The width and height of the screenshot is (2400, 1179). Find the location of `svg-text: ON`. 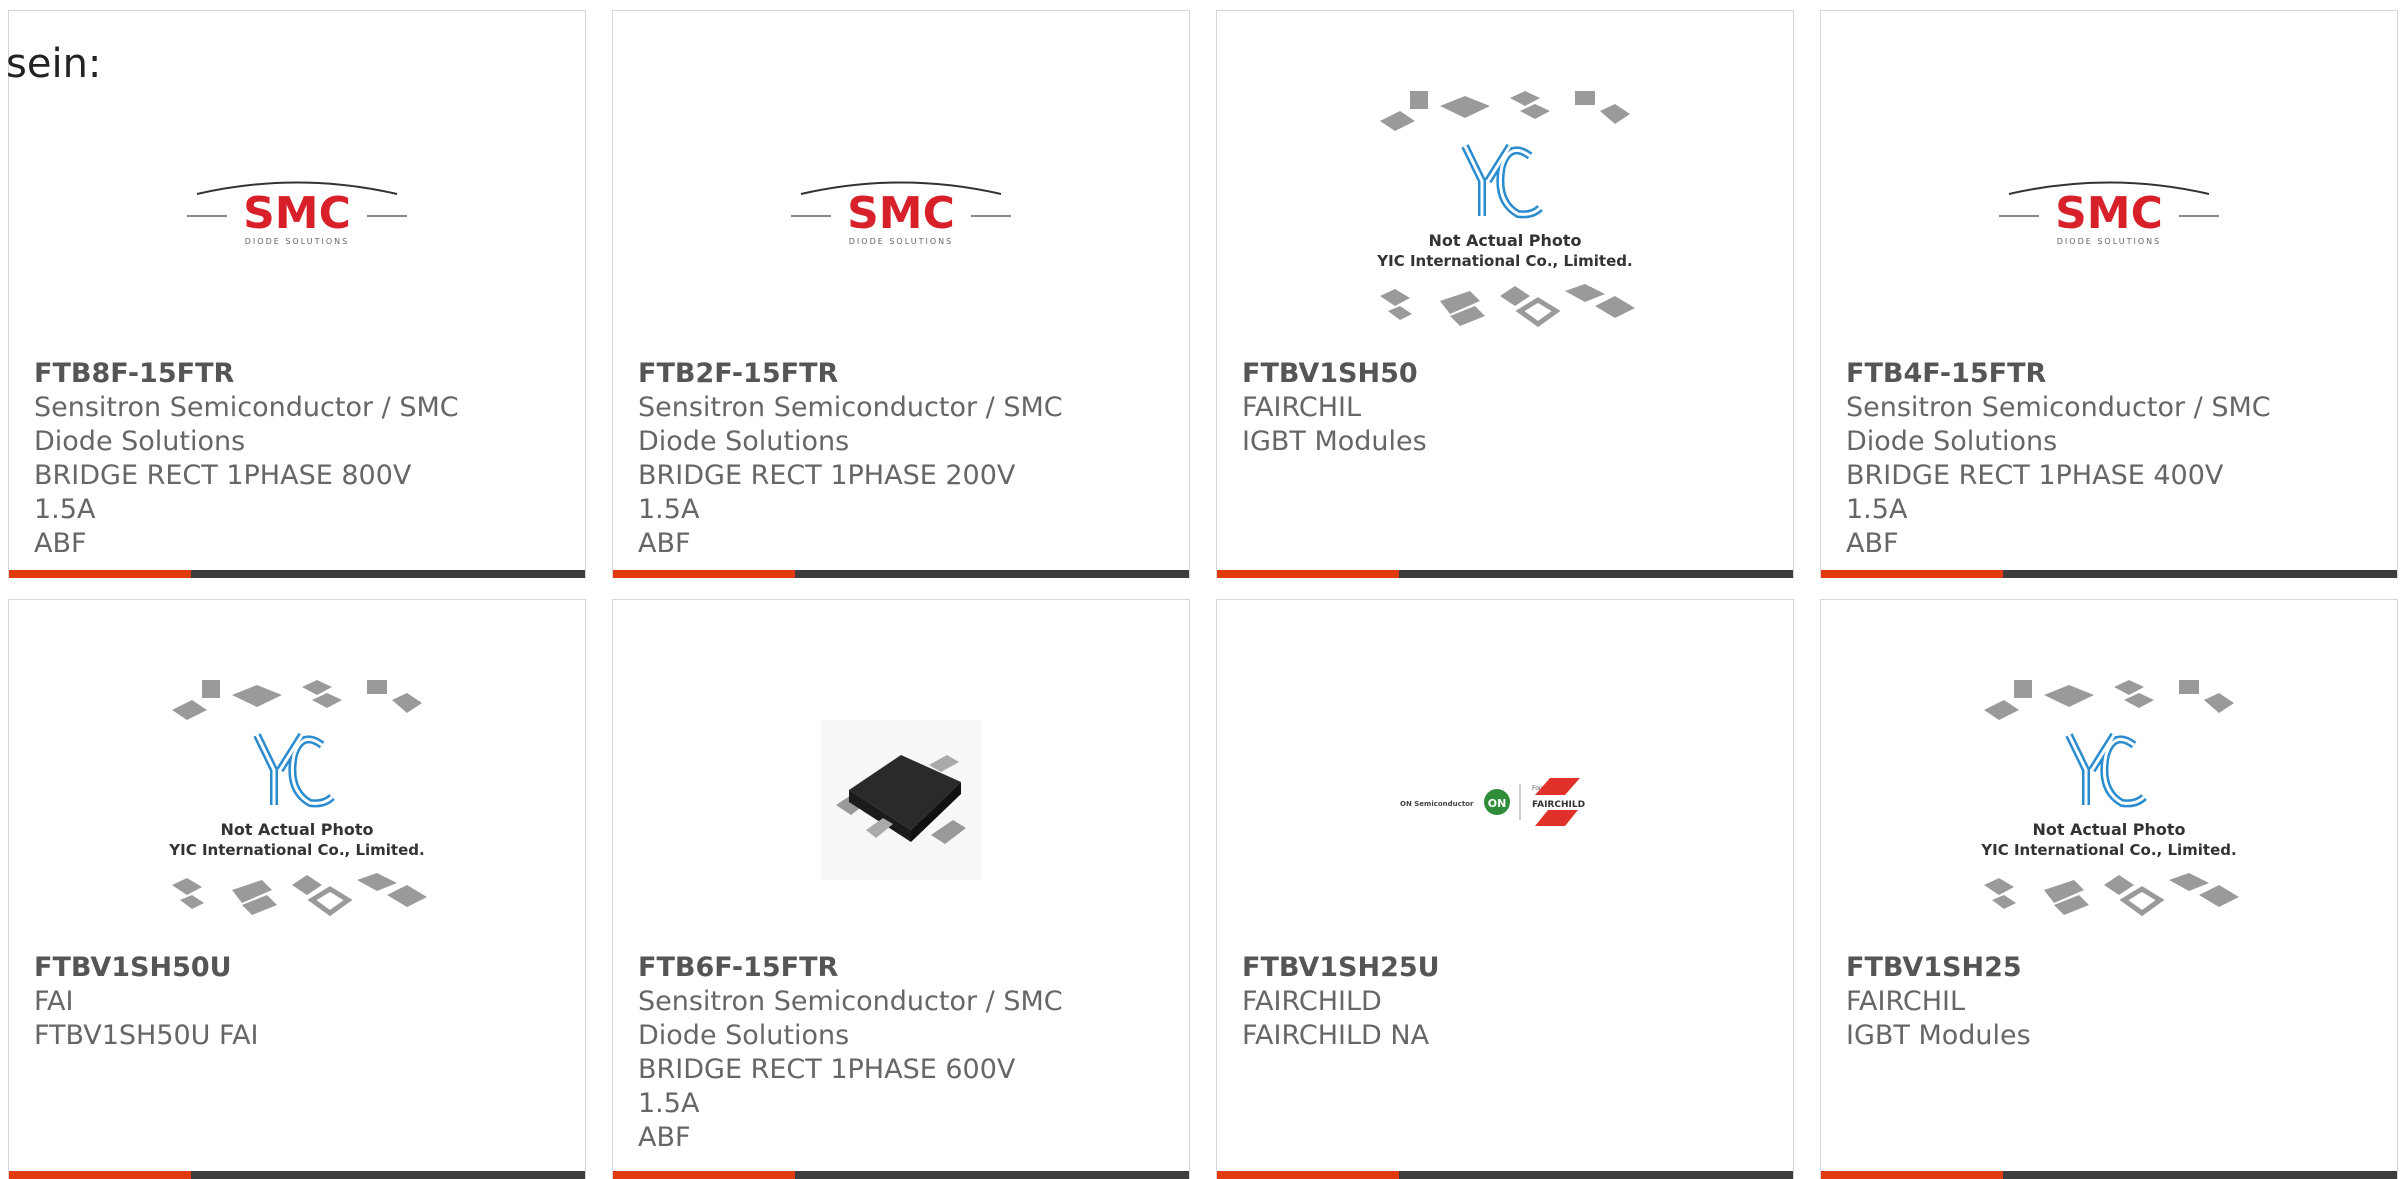

svg-text: ON is located at coordinates (1497, 803).